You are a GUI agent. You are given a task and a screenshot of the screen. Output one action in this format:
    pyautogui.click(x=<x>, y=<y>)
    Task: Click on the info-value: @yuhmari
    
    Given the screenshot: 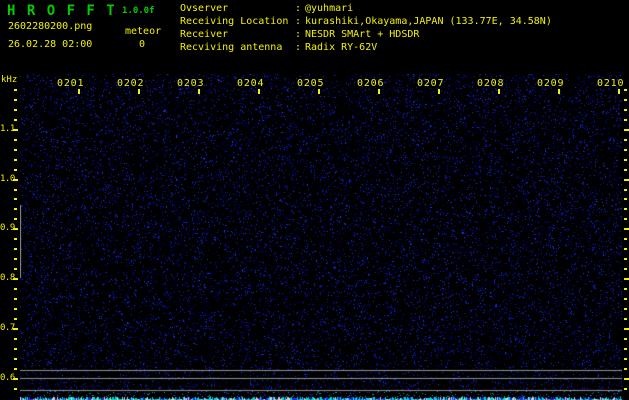 What is the action you would take?
    pyautogui.click(x=329, y=8)
    